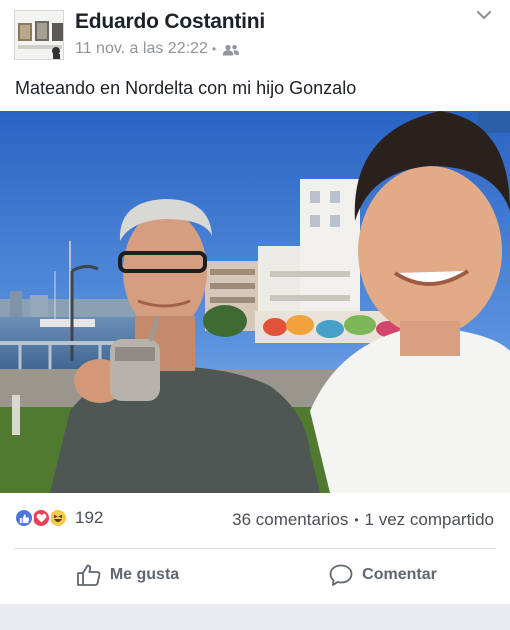 The image size is (510, 630). Describe the element at coordinates (186, 88) in the screenshot. I see `post-caption: Mateando en Nordelta con mi hijo Gonzalo` at that location.